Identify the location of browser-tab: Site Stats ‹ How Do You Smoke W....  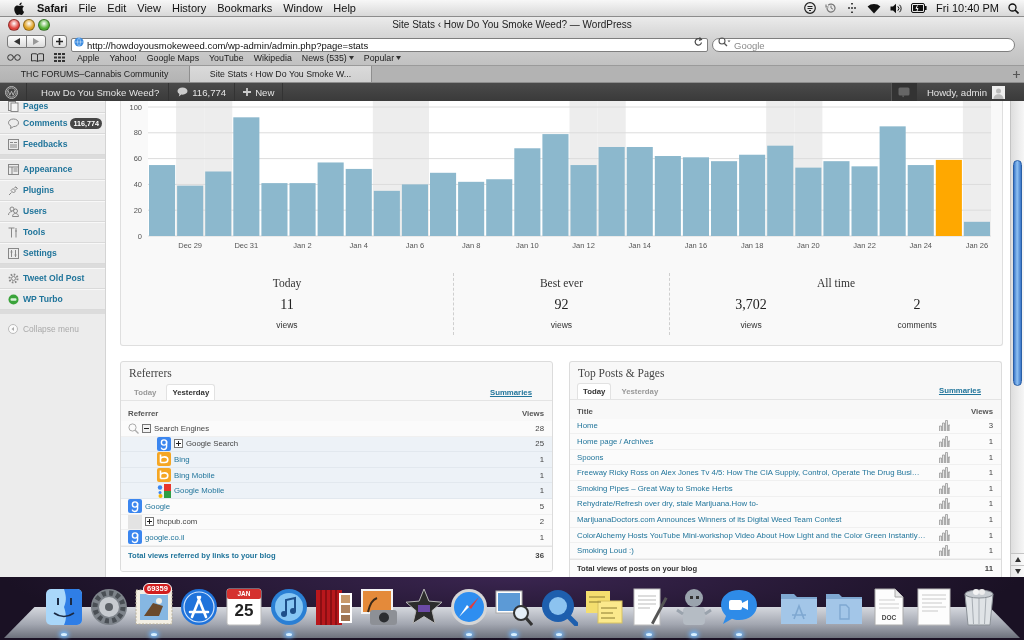
(281, 74).